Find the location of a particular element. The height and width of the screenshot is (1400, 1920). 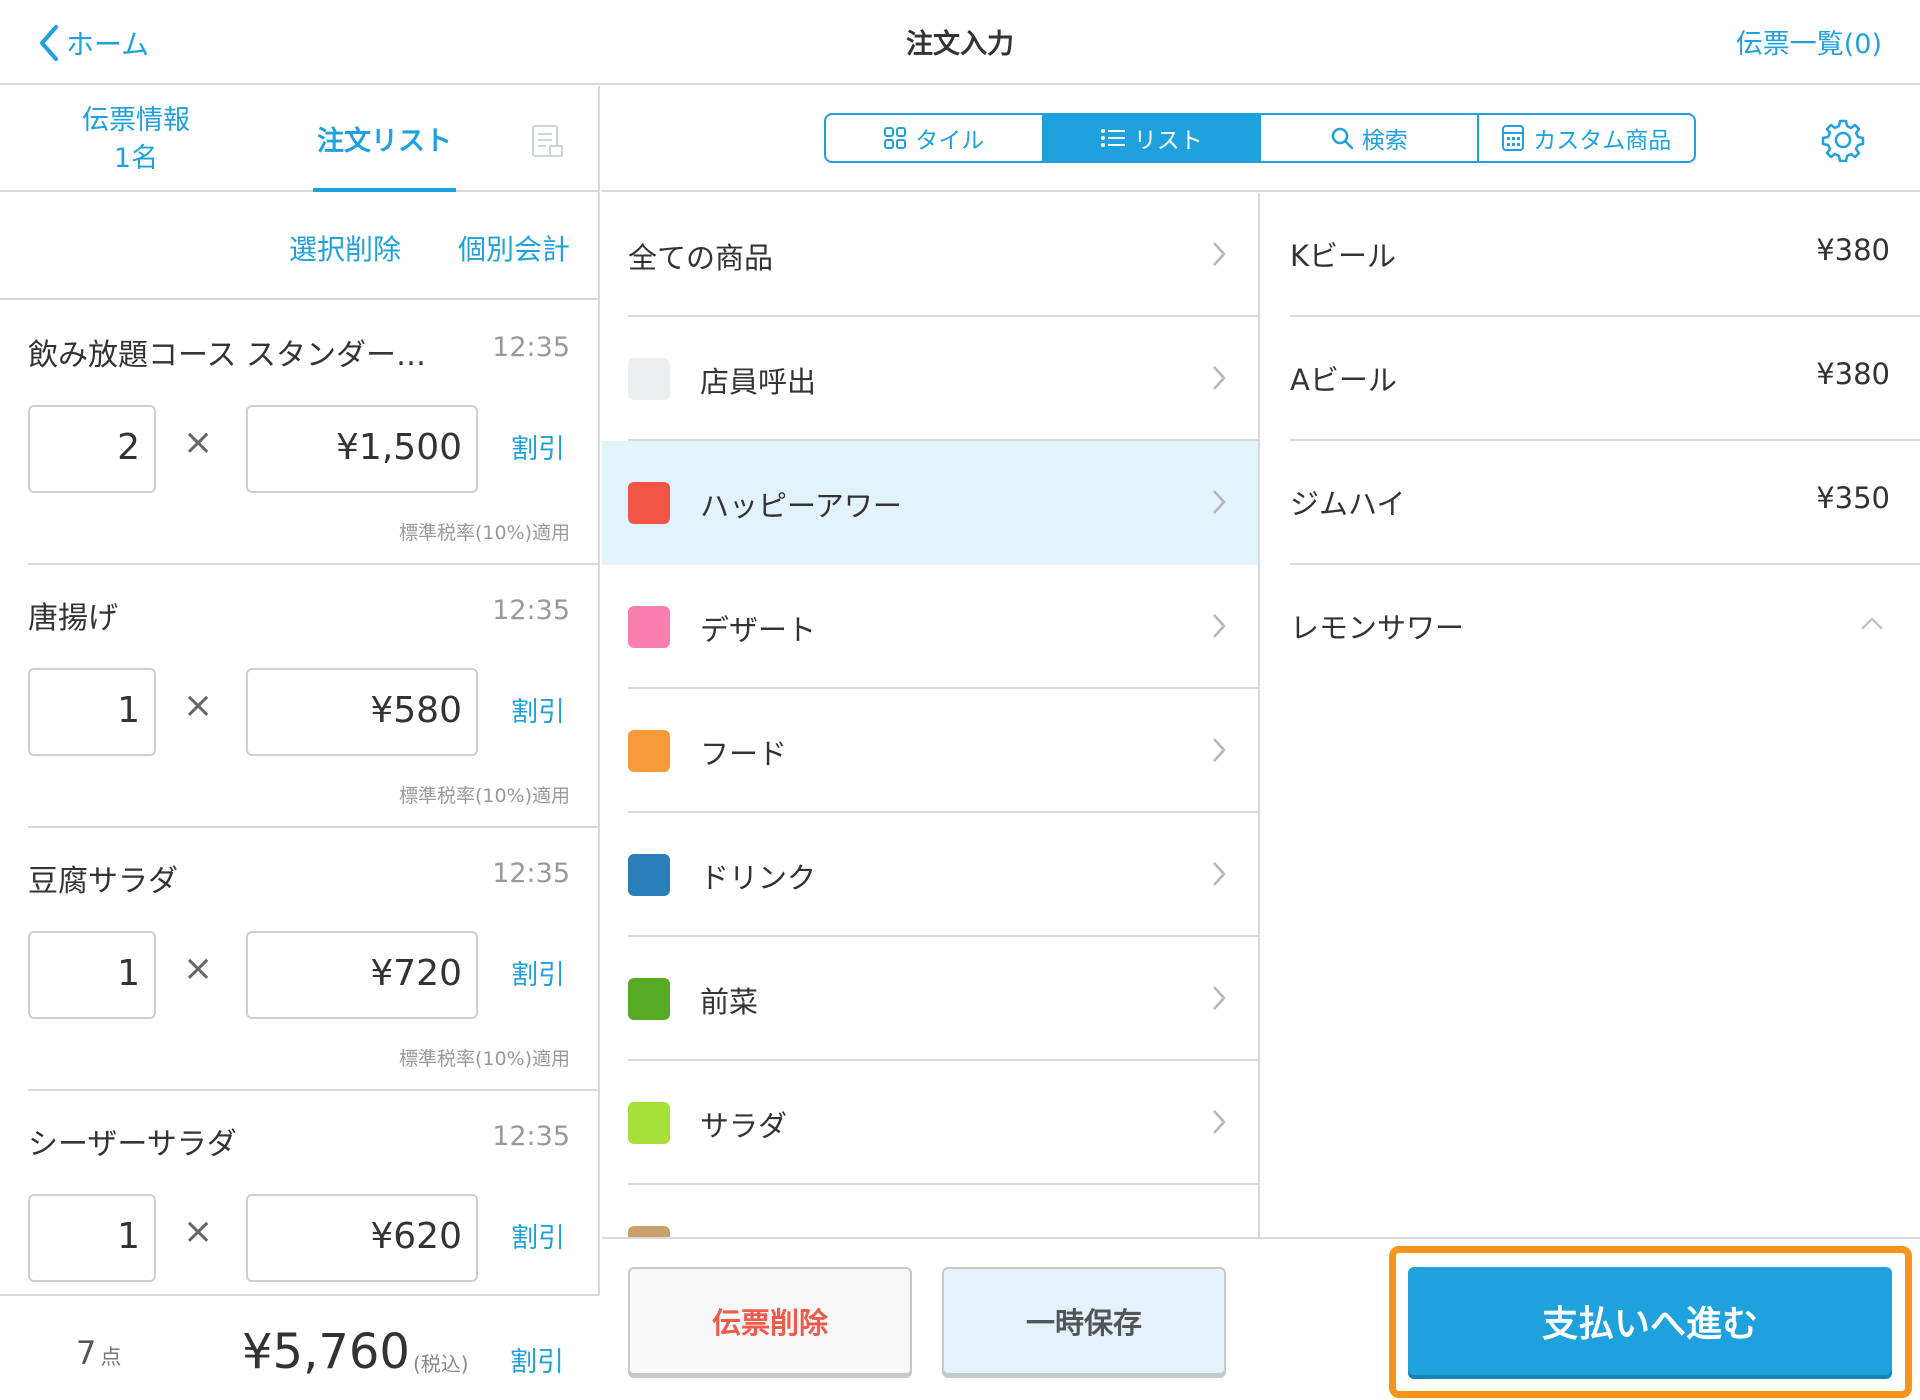

category-row-food: フード is located at coordinates (930, 751).